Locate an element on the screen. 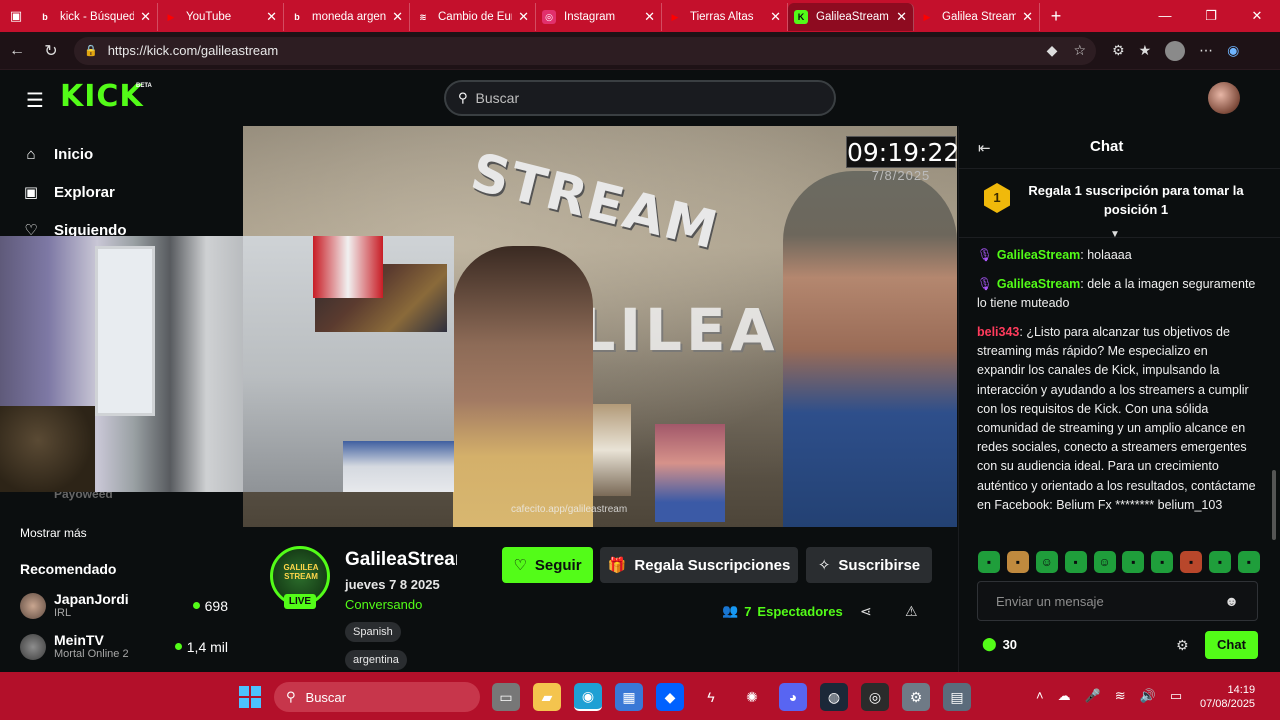  steam-icon: ◍ is located at coordinates (834, 697).